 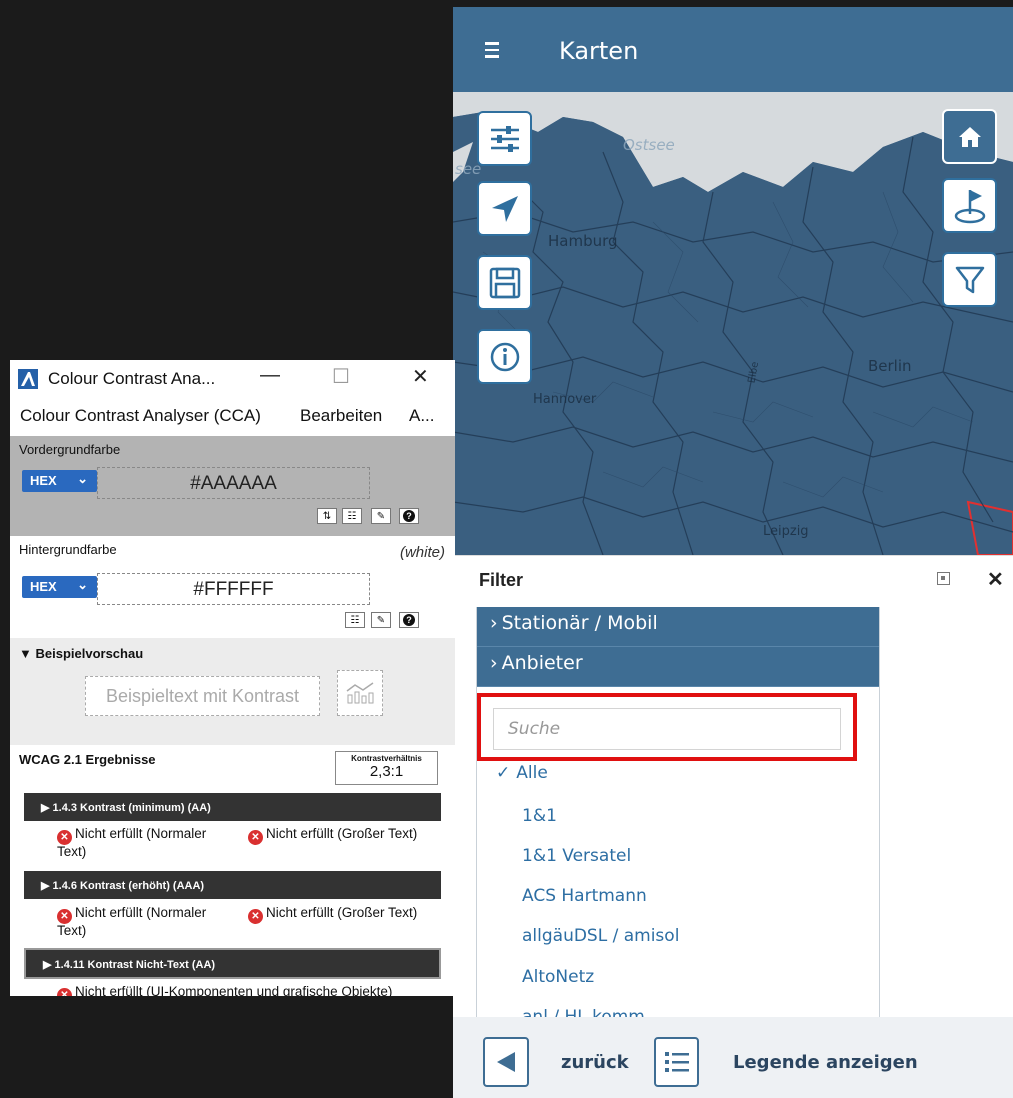 I want to click on foreground-hex-input: #AAAAAA, so click(x=233, y=483).